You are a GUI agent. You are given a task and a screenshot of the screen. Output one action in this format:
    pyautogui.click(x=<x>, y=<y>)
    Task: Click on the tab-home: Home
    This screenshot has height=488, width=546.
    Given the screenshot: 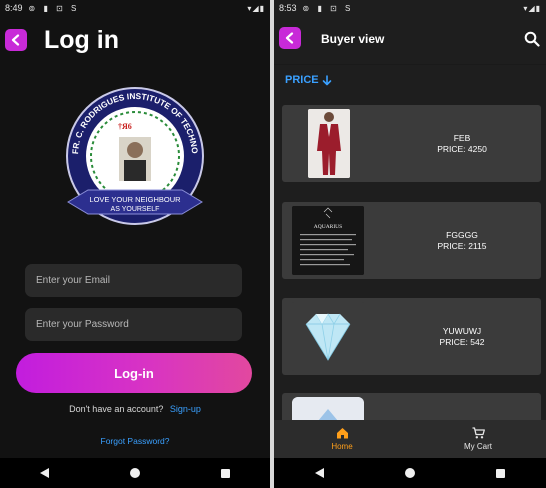 What is the action you would take?
    pyautogui.click(x=342, y=439)
    